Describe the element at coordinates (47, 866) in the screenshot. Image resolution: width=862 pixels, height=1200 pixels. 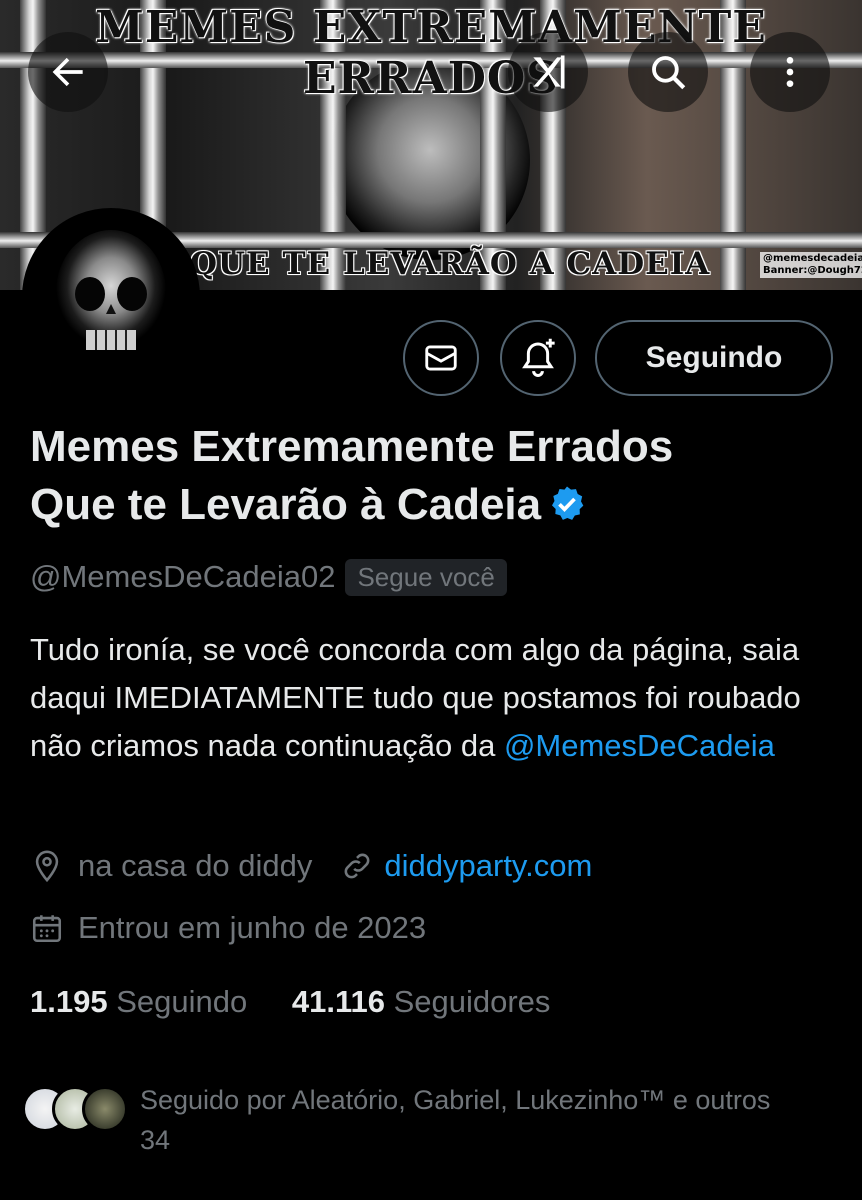
I see `location-pin-icon` at that location.